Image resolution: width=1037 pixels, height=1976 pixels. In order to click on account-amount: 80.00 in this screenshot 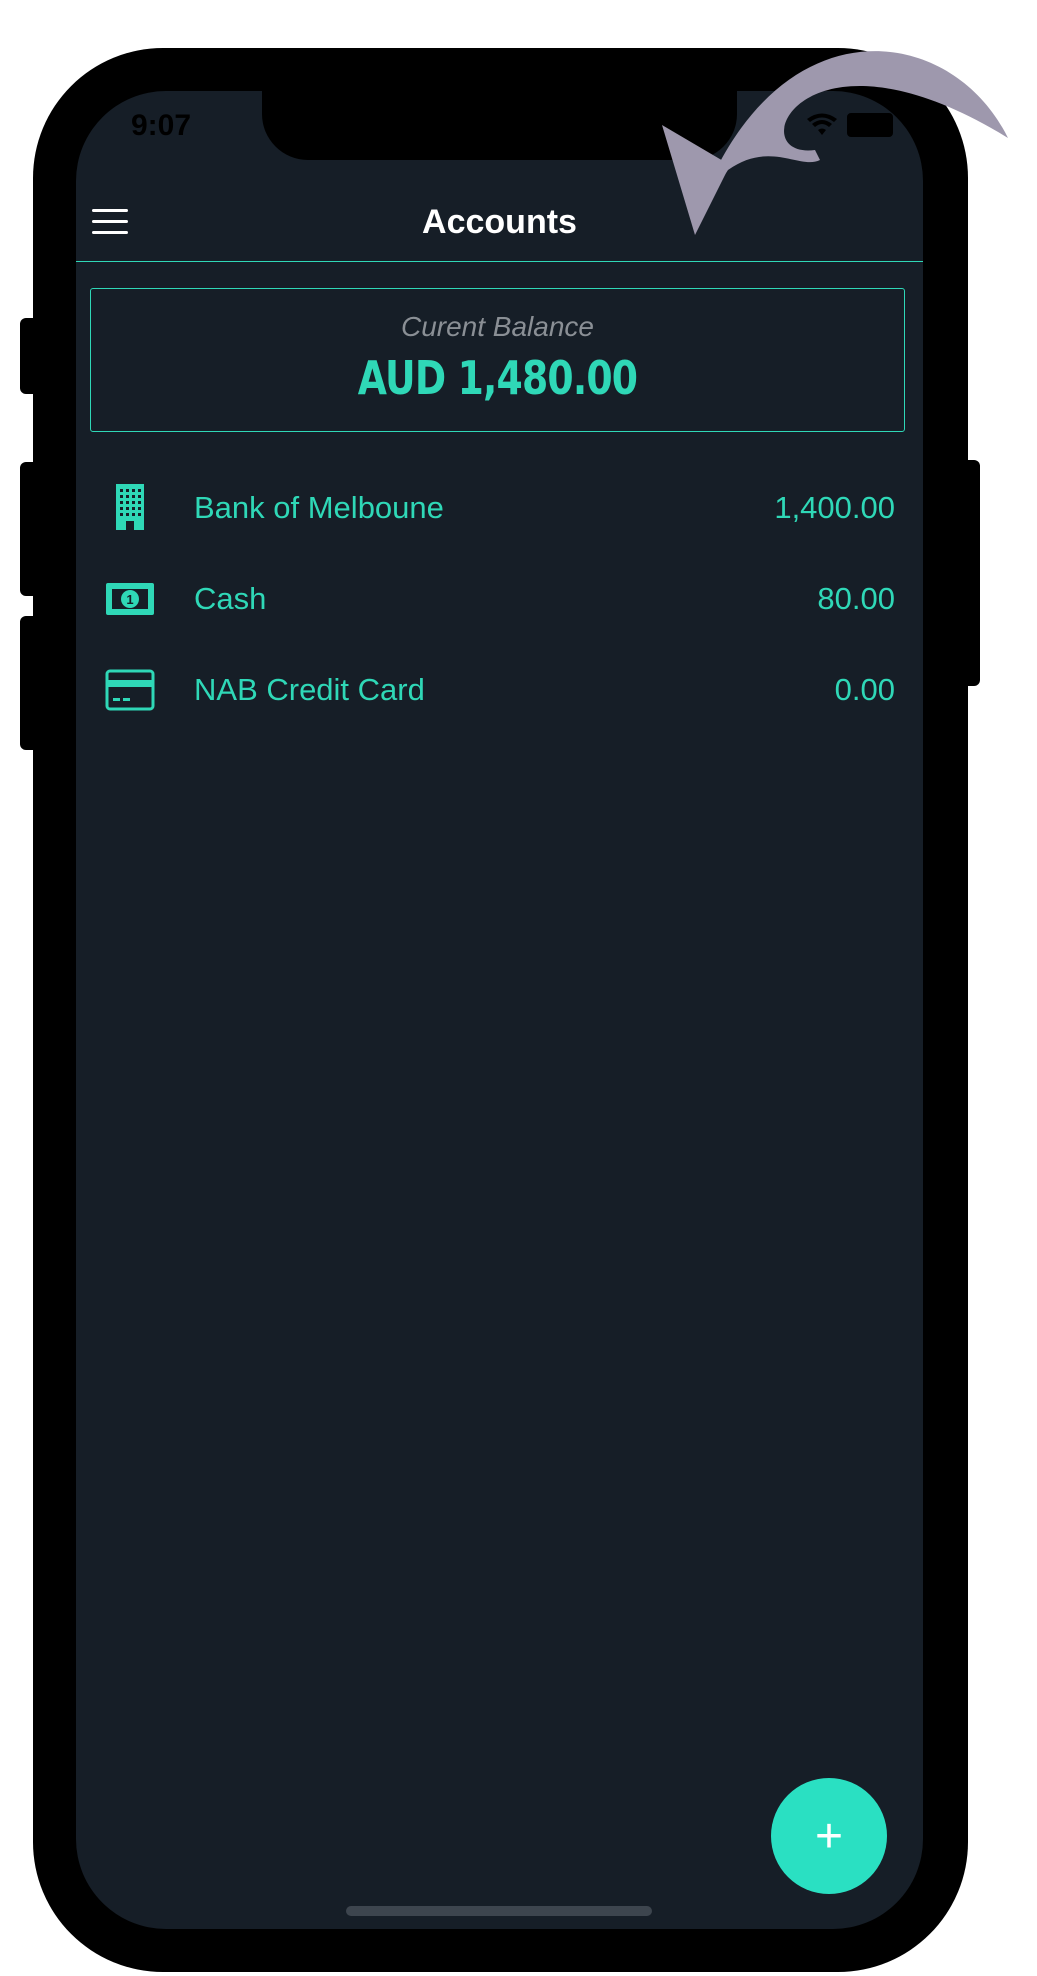, I will do `click(856, 598)`.